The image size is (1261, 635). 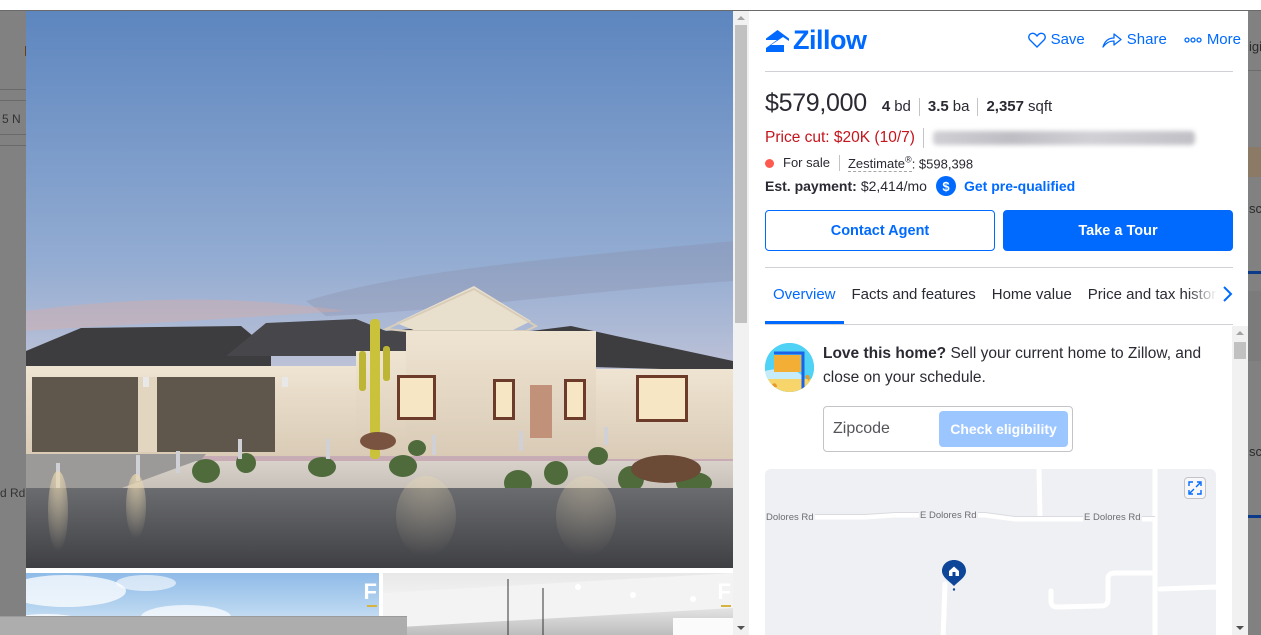 What do you see at coordinates (885, 353) in the screenshot?
I see `promo-heading: Love this home?` at bounding box center [885, 353].